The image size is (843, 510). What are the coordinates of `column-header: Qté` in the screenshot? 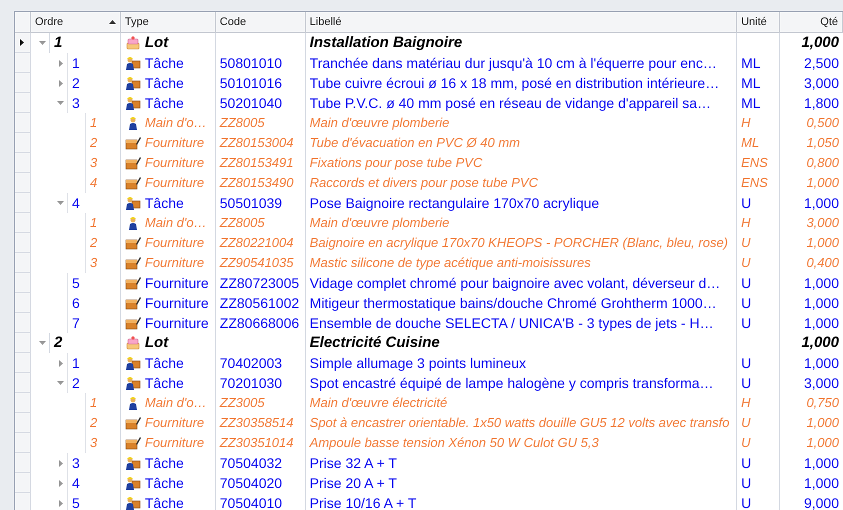 It's located at (811, 22).